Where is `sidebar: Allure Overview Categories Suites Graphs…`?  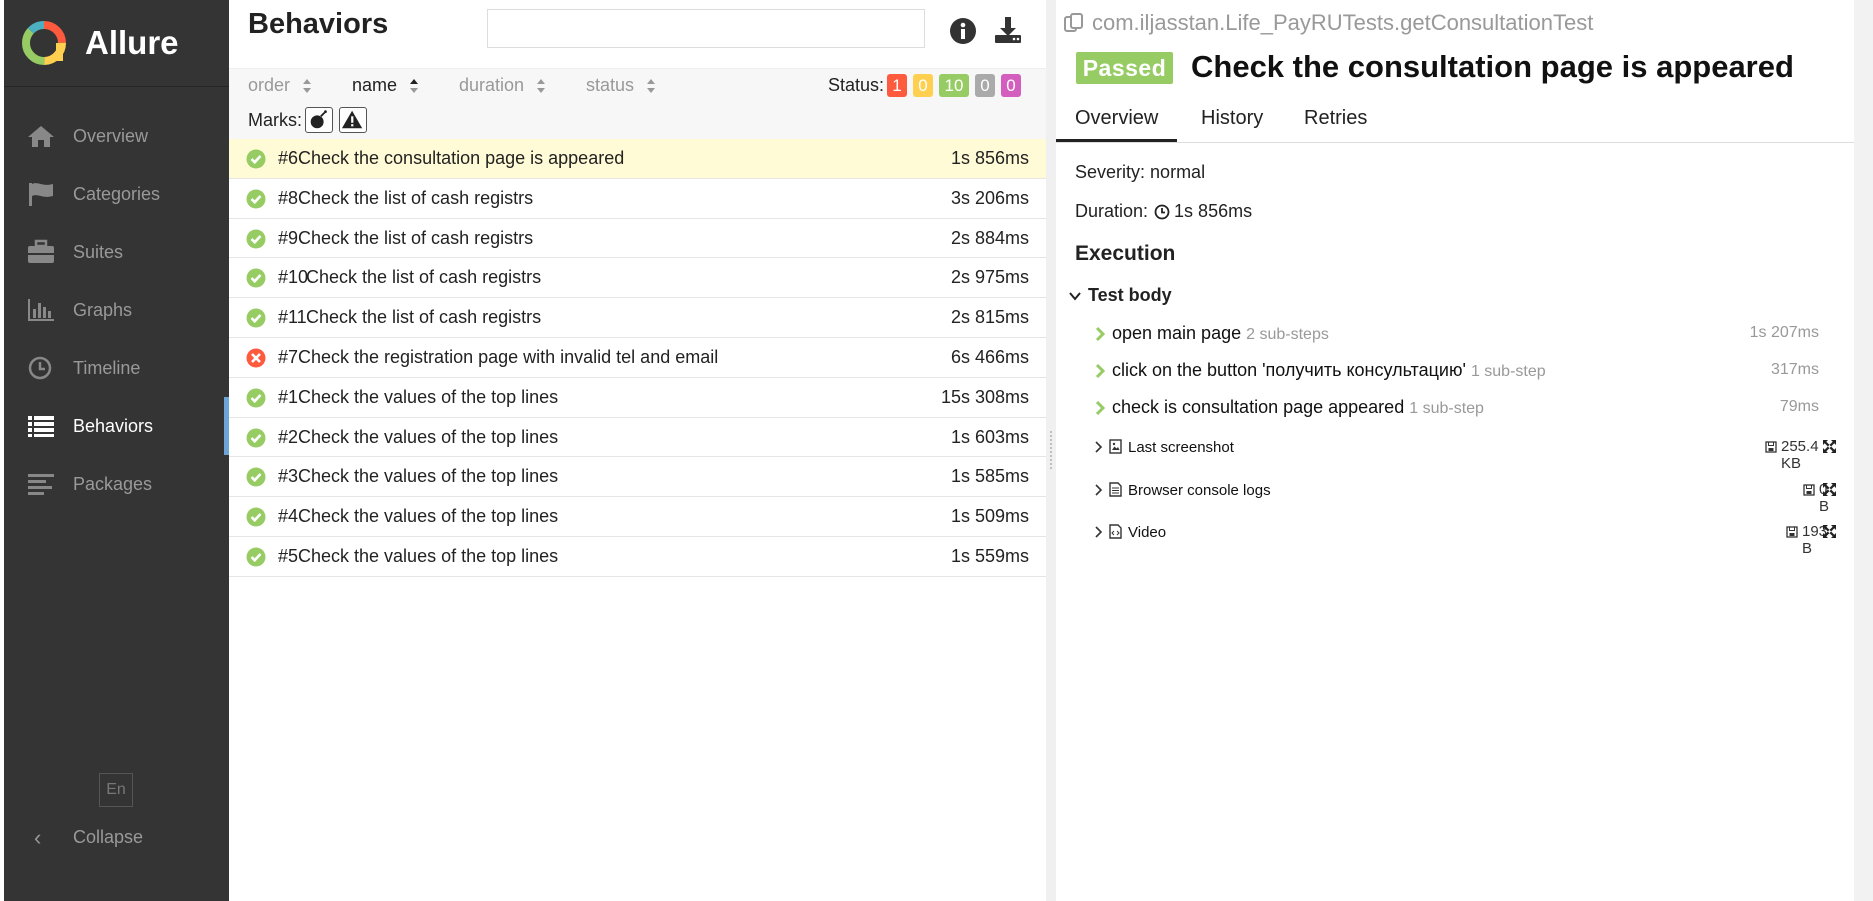 sidebar: Allure Overview Categories Suites Graphs… is located at coordinates (114, 450).